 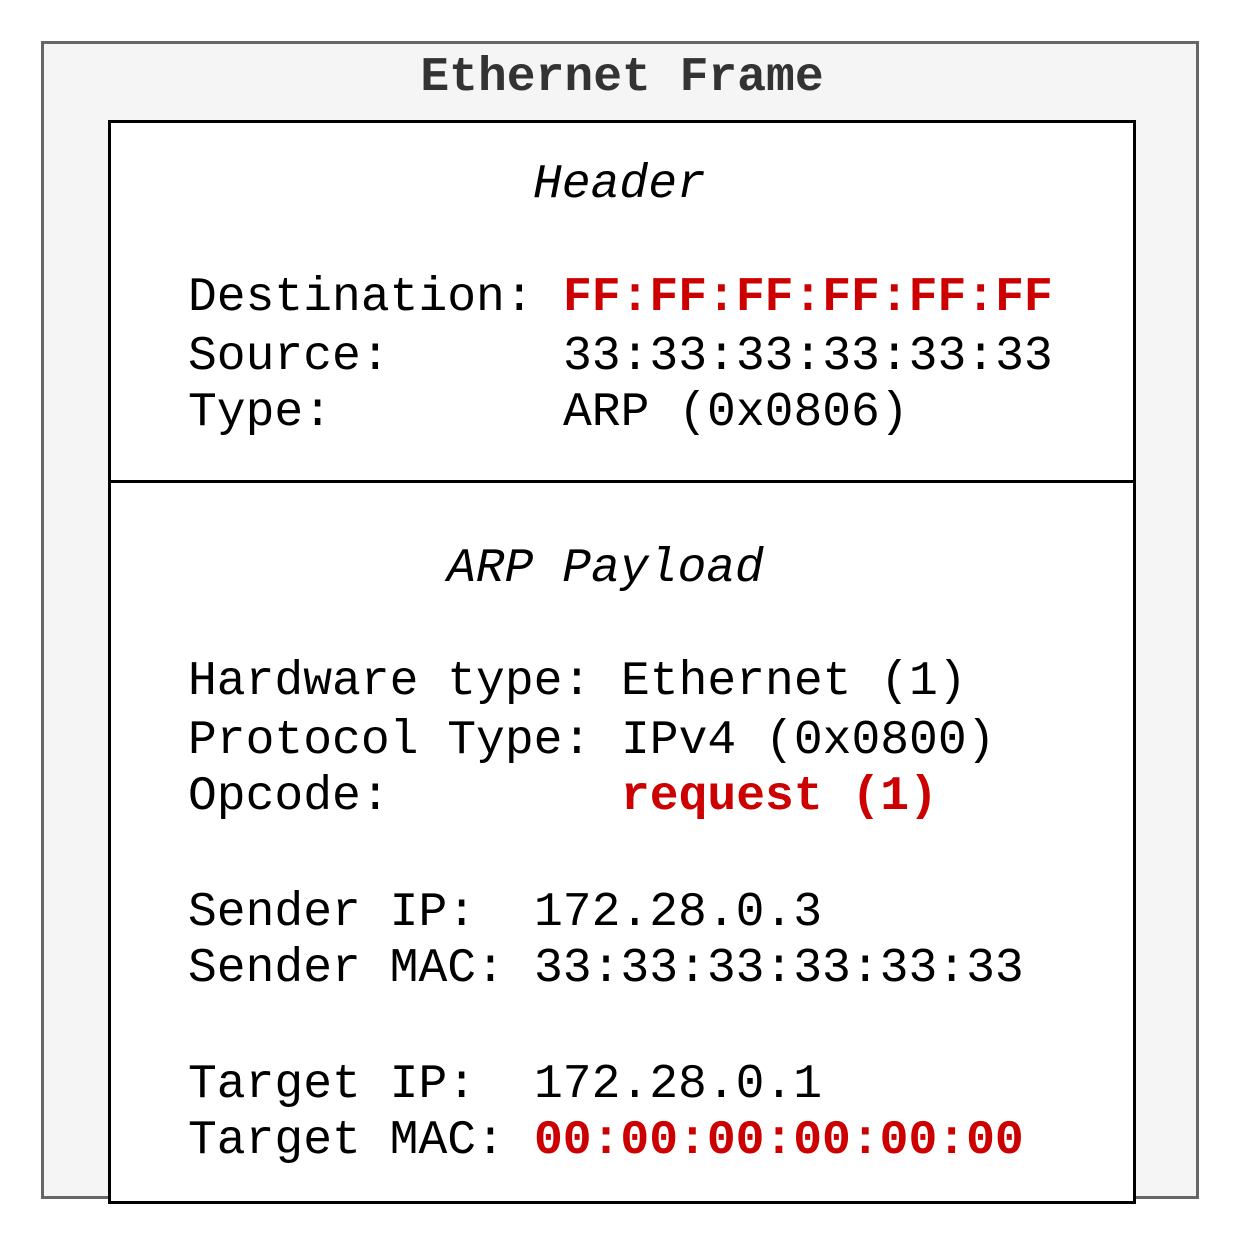 I want to click on payload-target-ip-value: 172.28.0.1, so click(x=678, y=1085).